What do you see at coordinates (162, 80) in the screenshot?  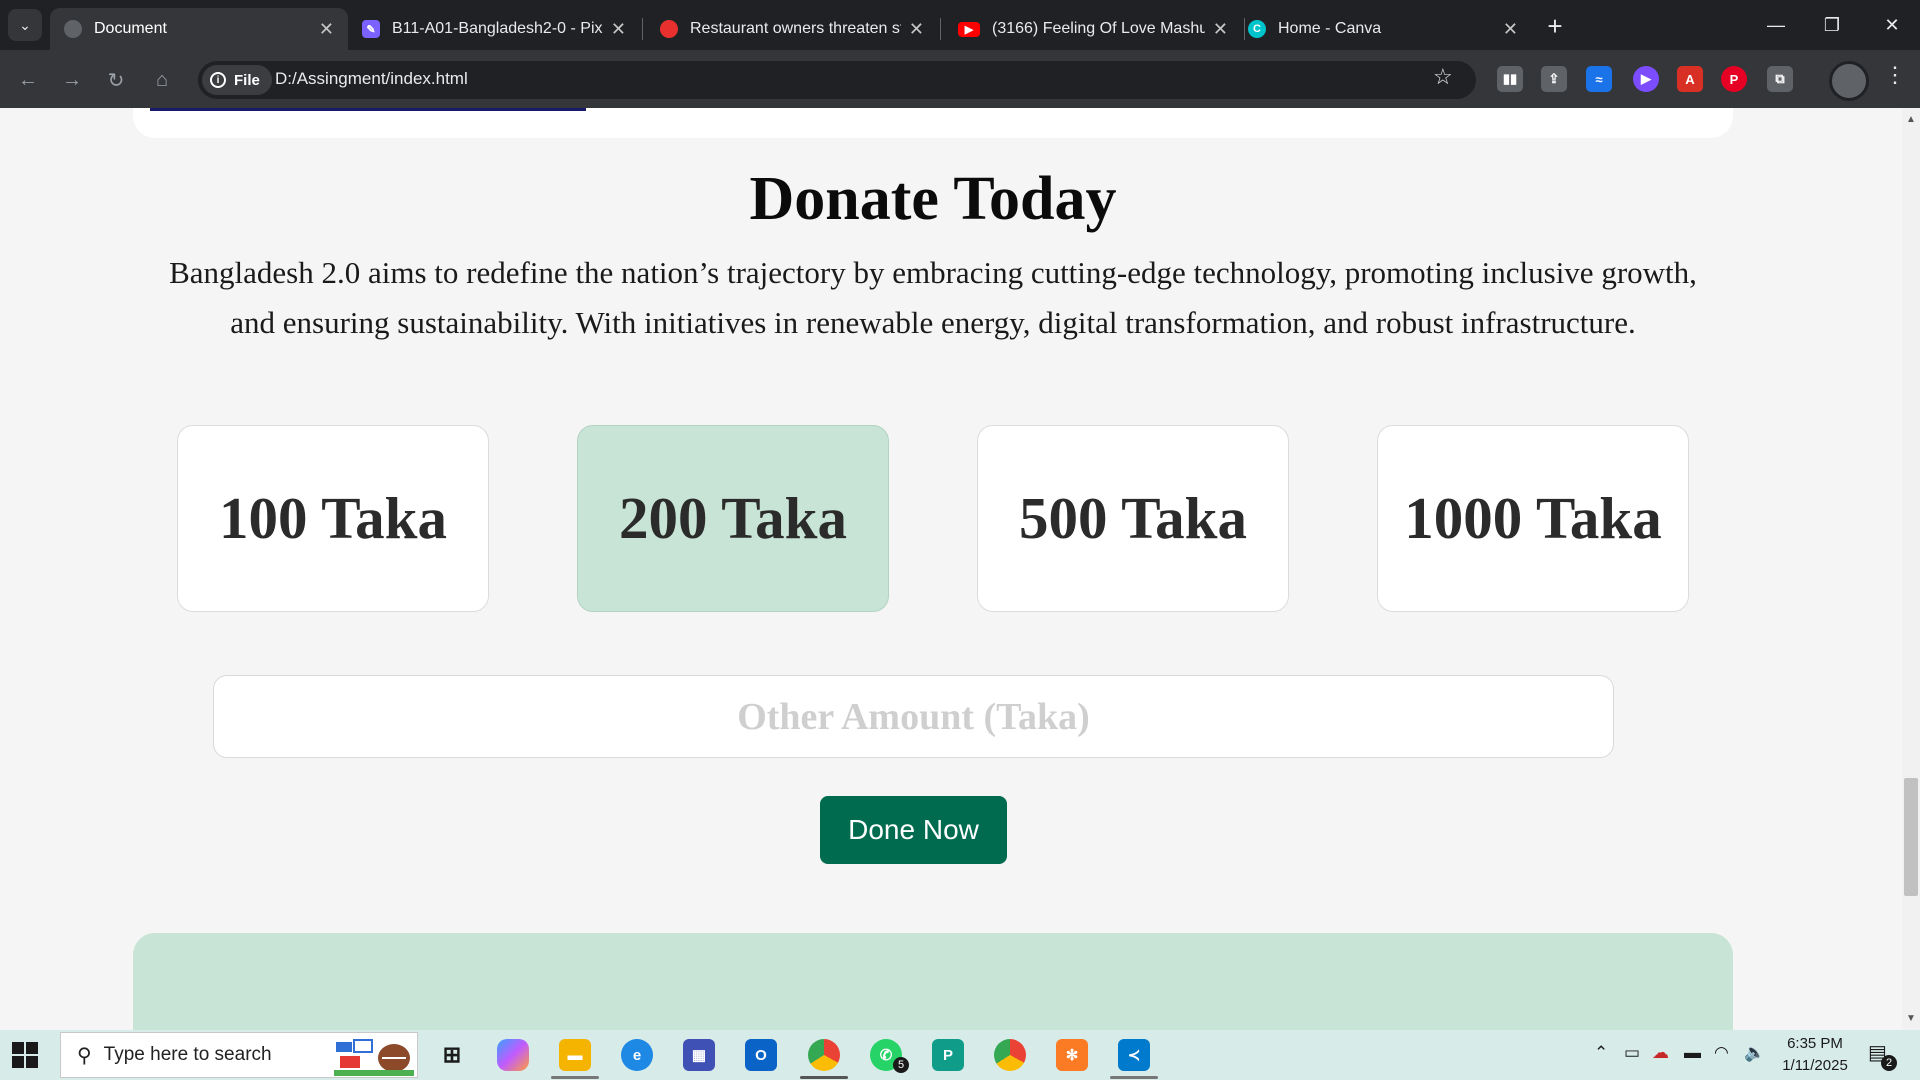 I see `home-icon: ⌂` at bounding box center [162, 80].